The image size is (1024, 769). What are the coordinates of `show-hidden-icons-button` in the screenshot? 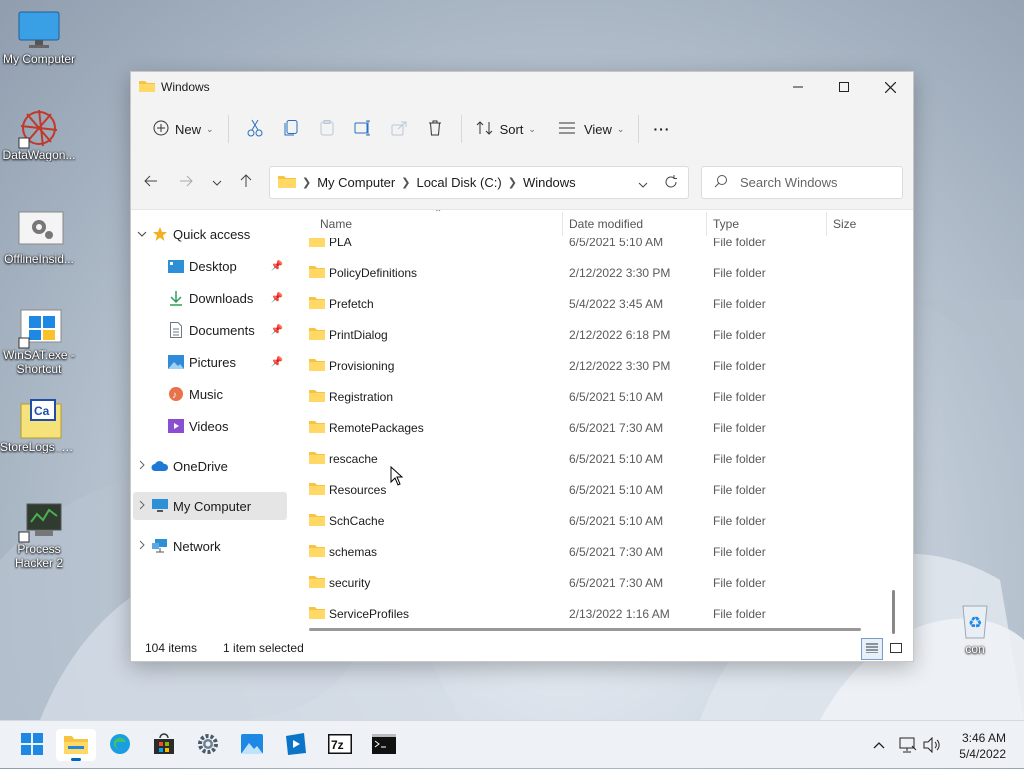 It's located at (879, 745).